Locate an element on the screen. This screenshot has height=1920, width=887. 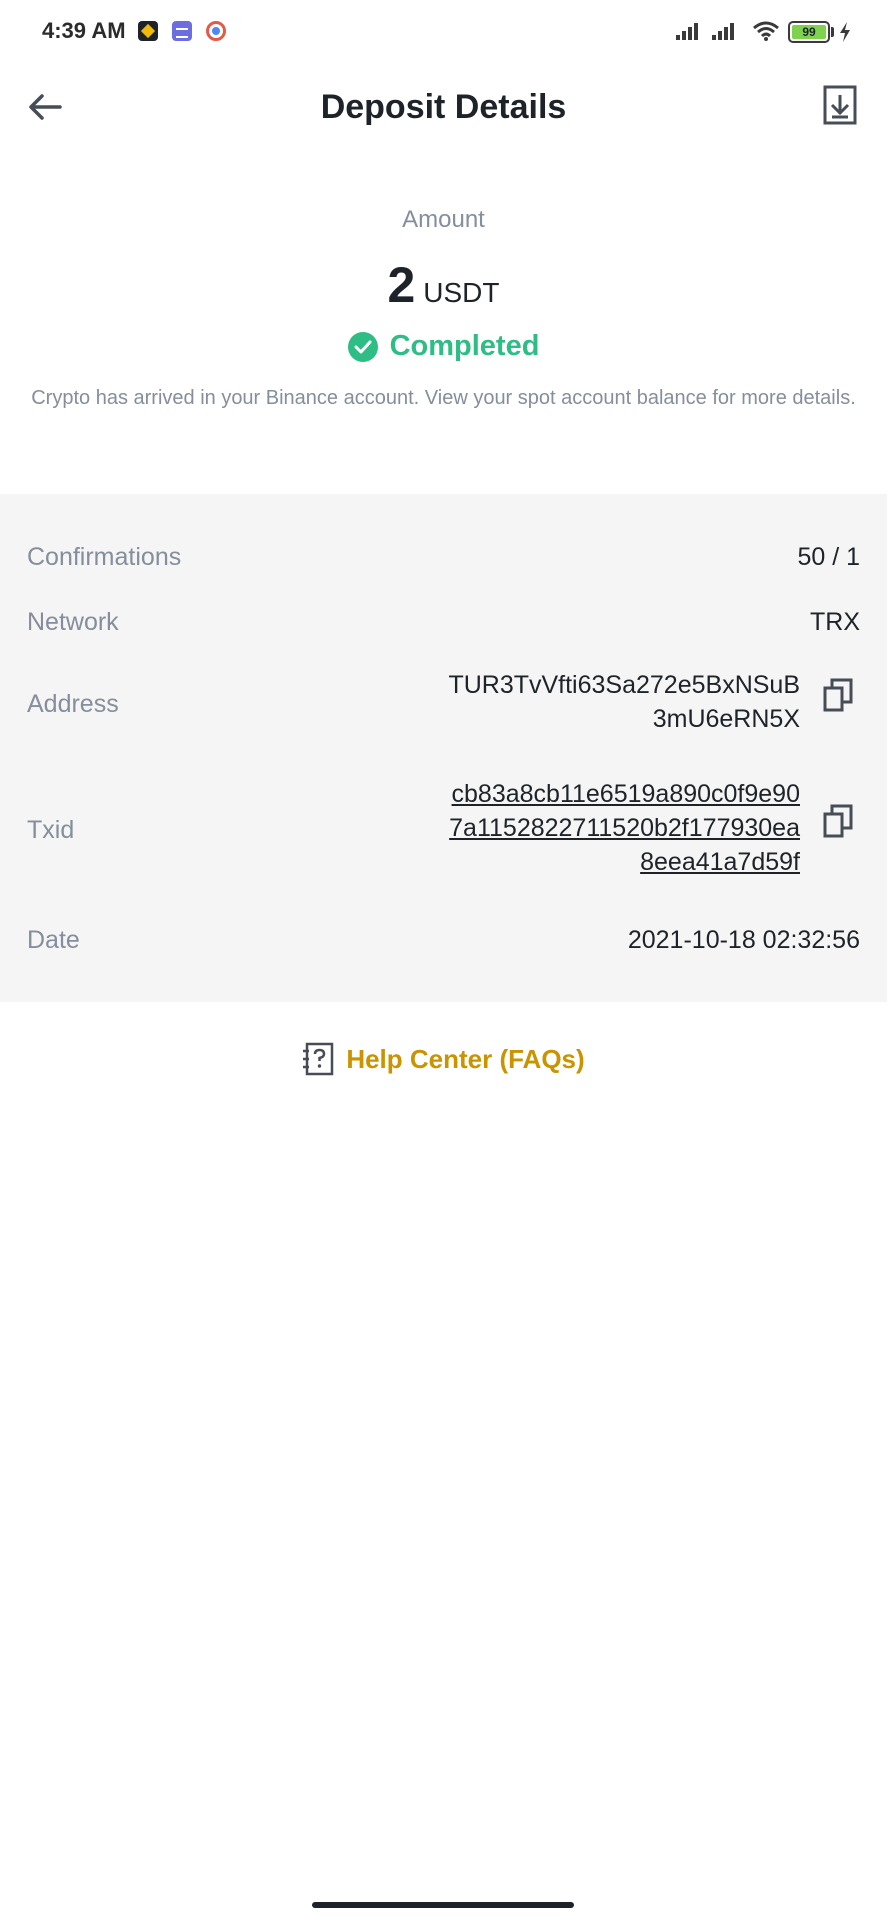
date-value: 2021-10-18 02:32:56 is located at coordinates (743, 940).